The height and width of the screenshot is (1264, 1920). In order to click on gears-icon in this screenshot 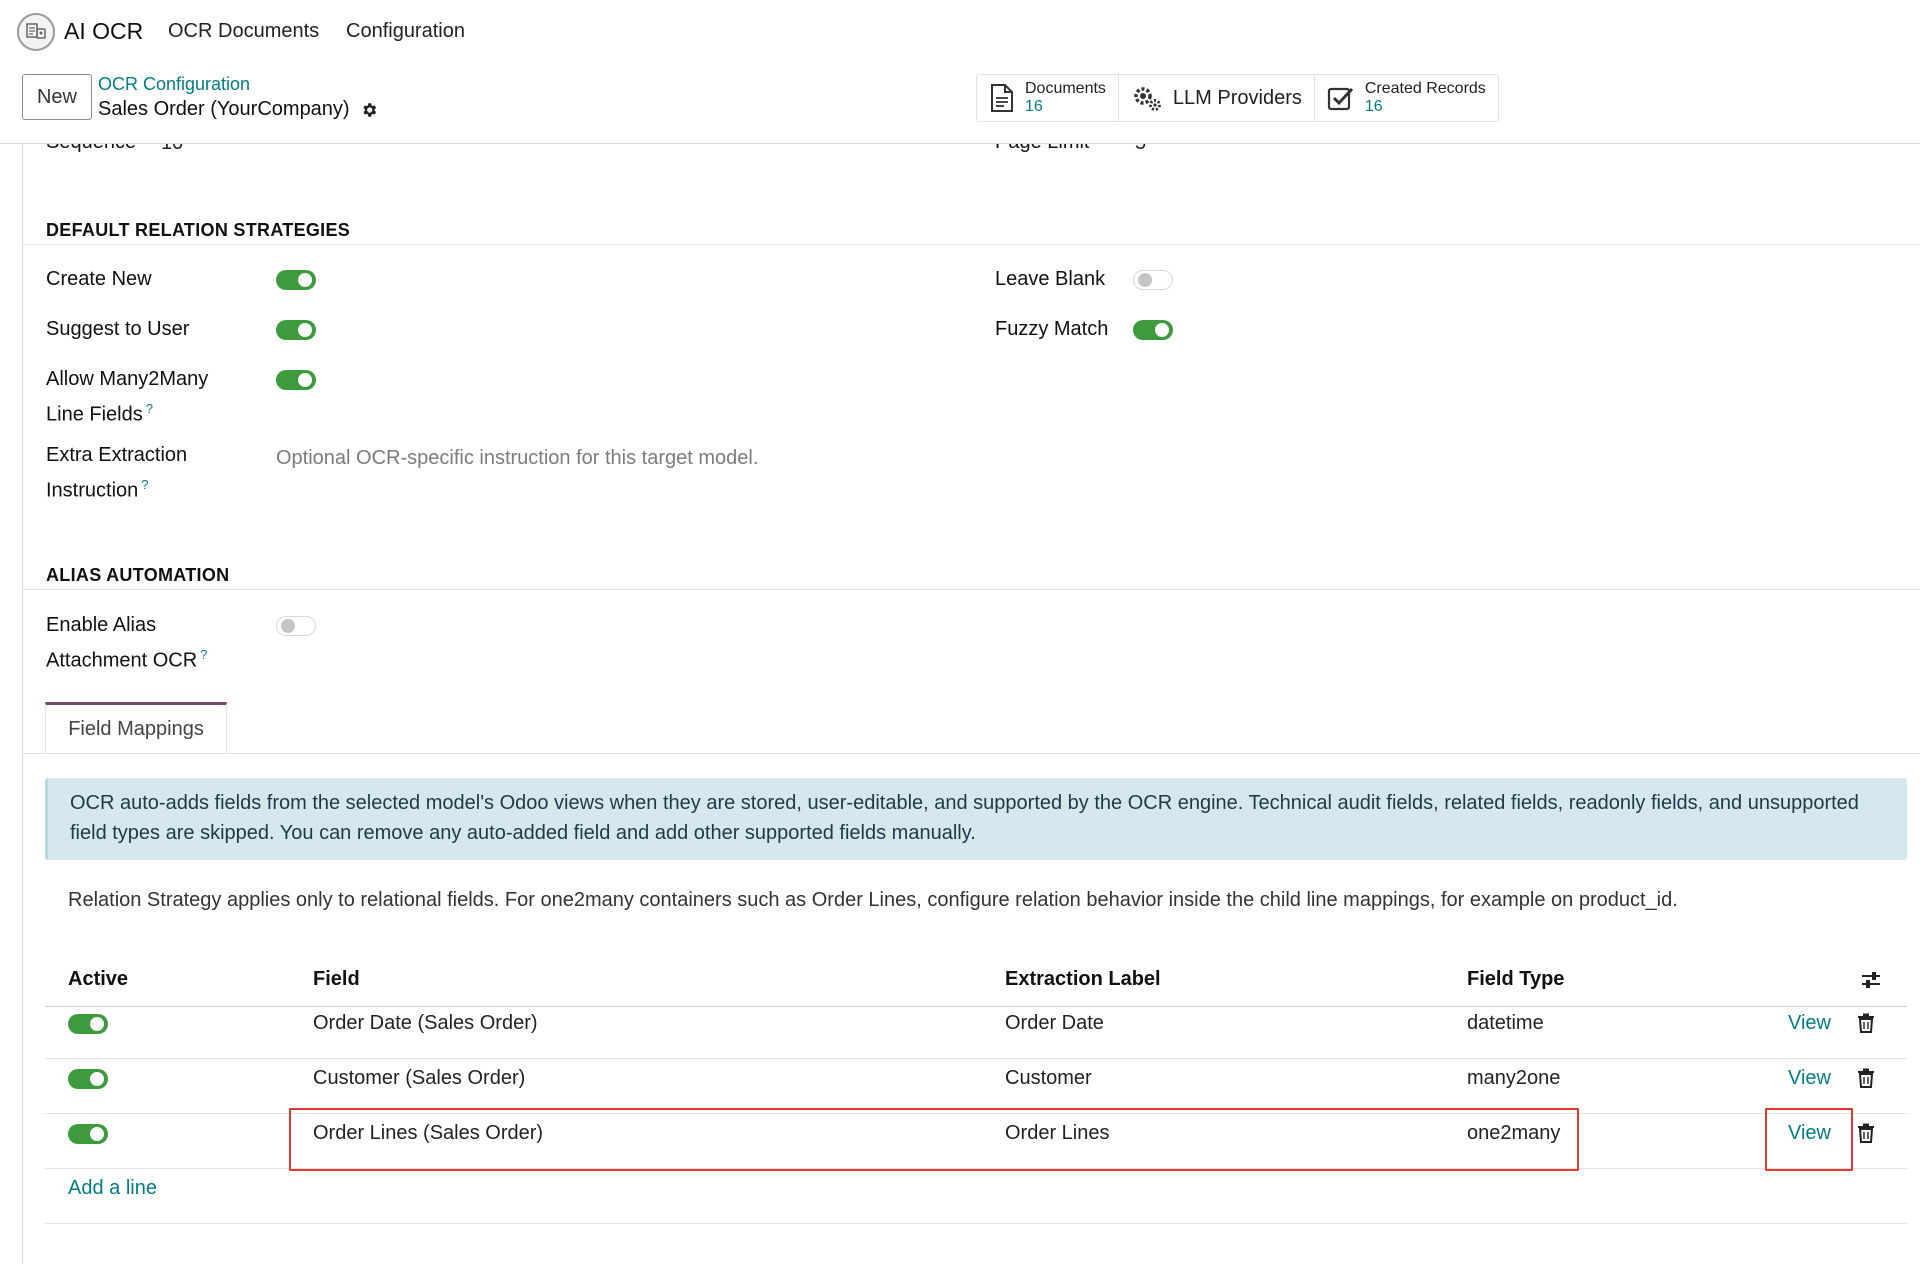, I will do `click(1147, 99)`.